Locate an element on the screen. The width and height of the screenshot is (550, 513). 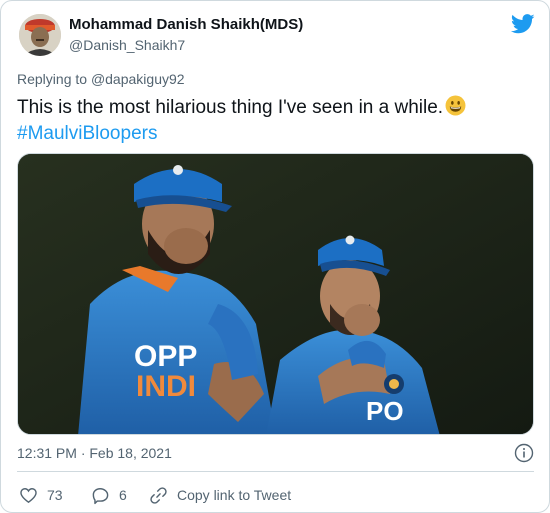
reply-icon is located at coordinates (100, 495).